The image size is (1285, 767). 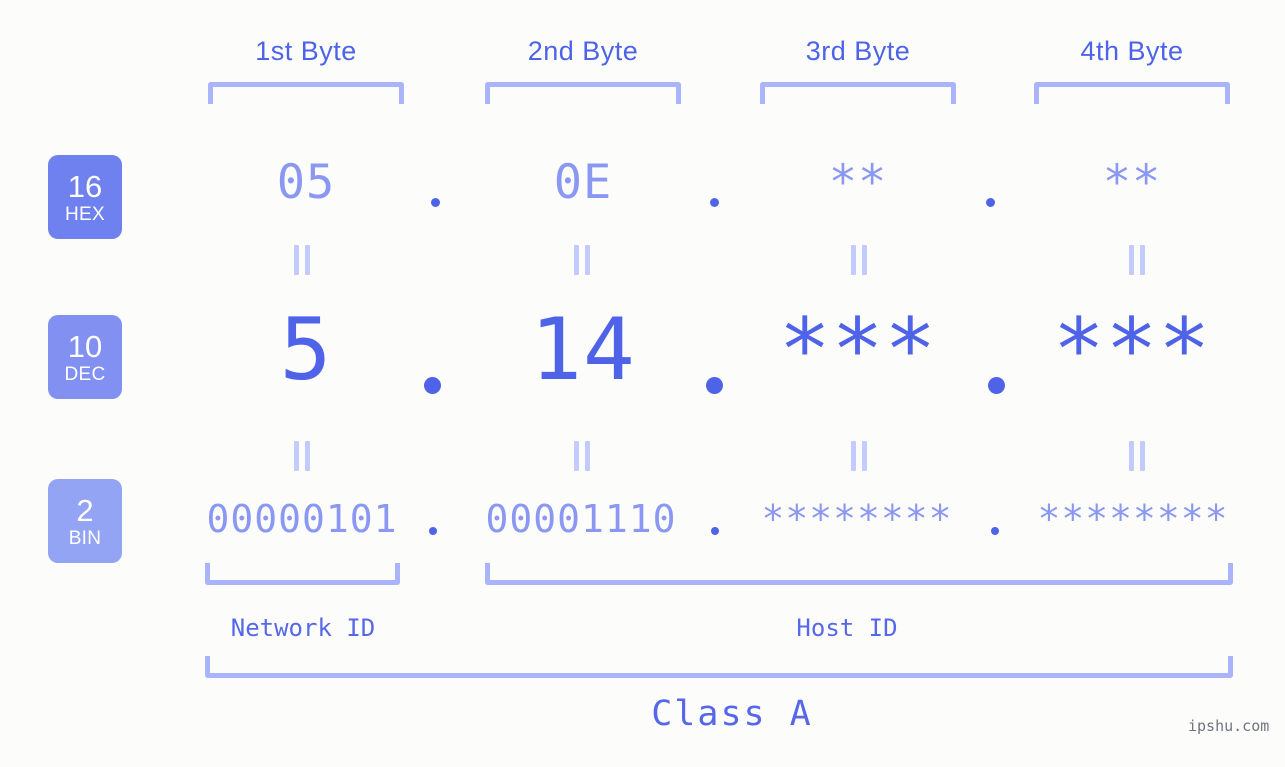 I want to click on base-badge-bin-name: BIN, so click(x=85, y=538).